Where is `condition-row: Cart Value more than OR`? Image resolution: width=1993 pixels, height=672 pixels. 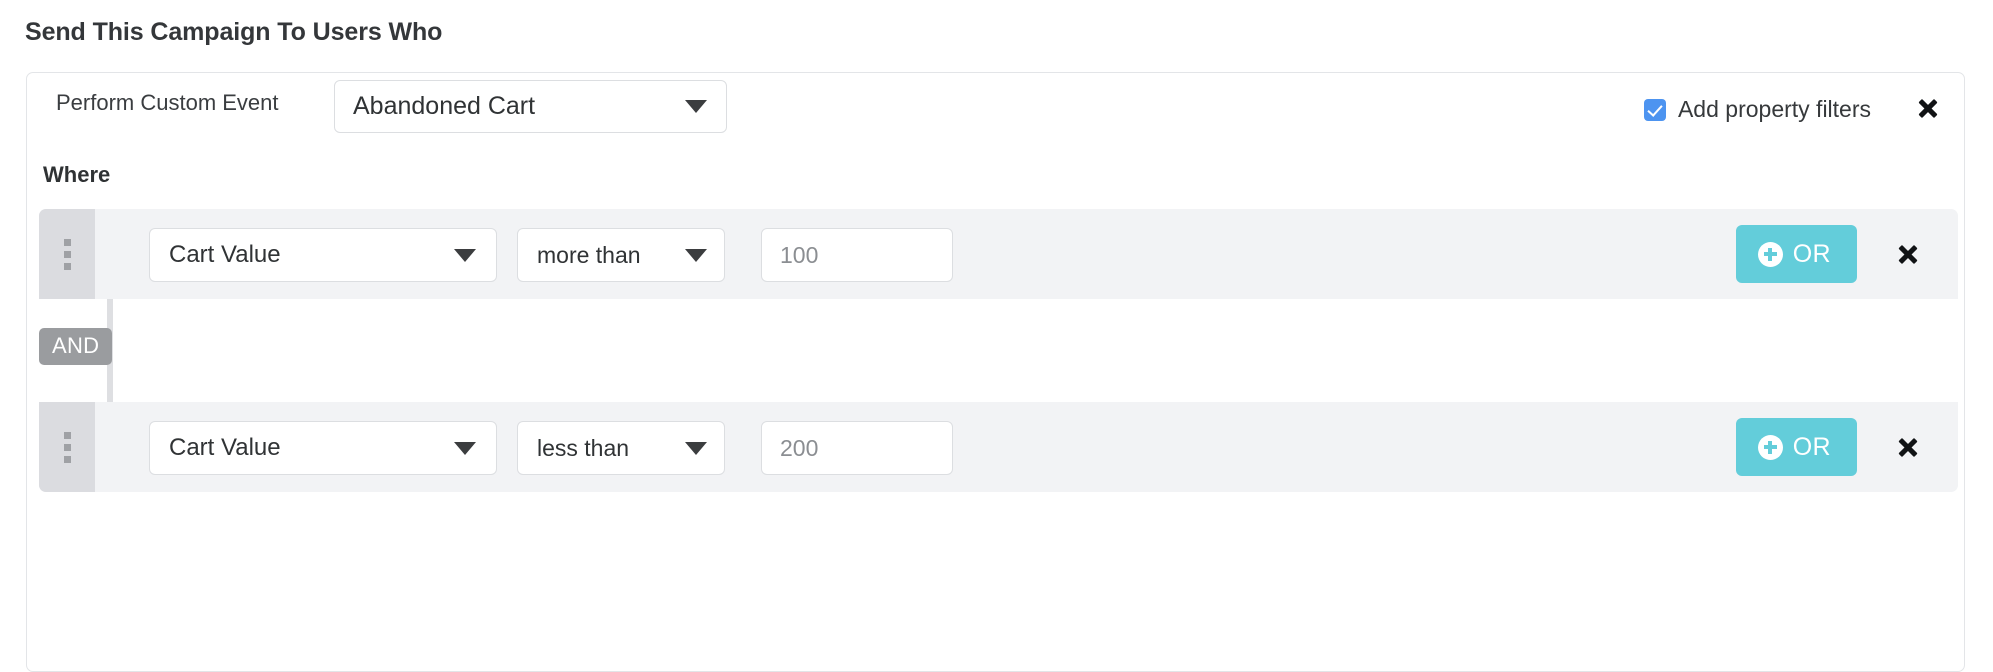 condition-row: Cart Value more than OR is located at coordinates (998, 254).